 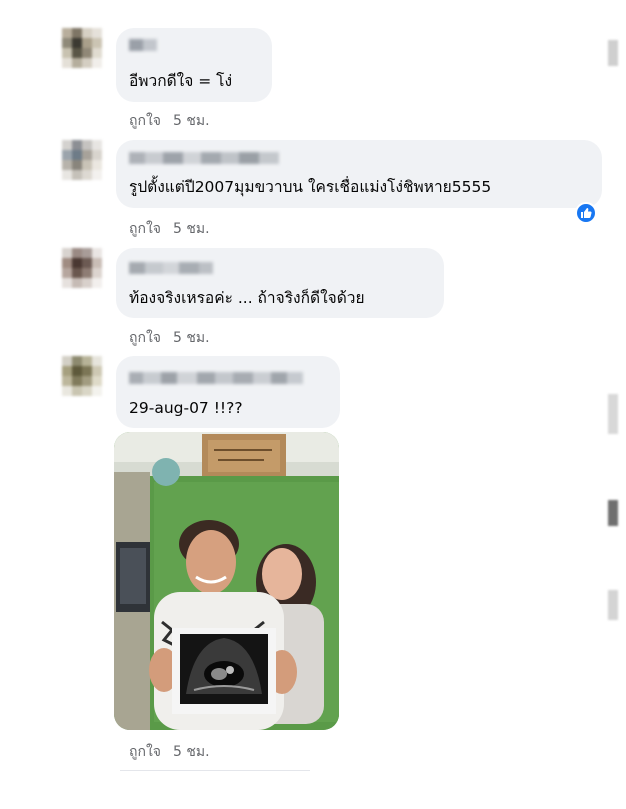 I want to click on divider, so click(x=215, y=770).